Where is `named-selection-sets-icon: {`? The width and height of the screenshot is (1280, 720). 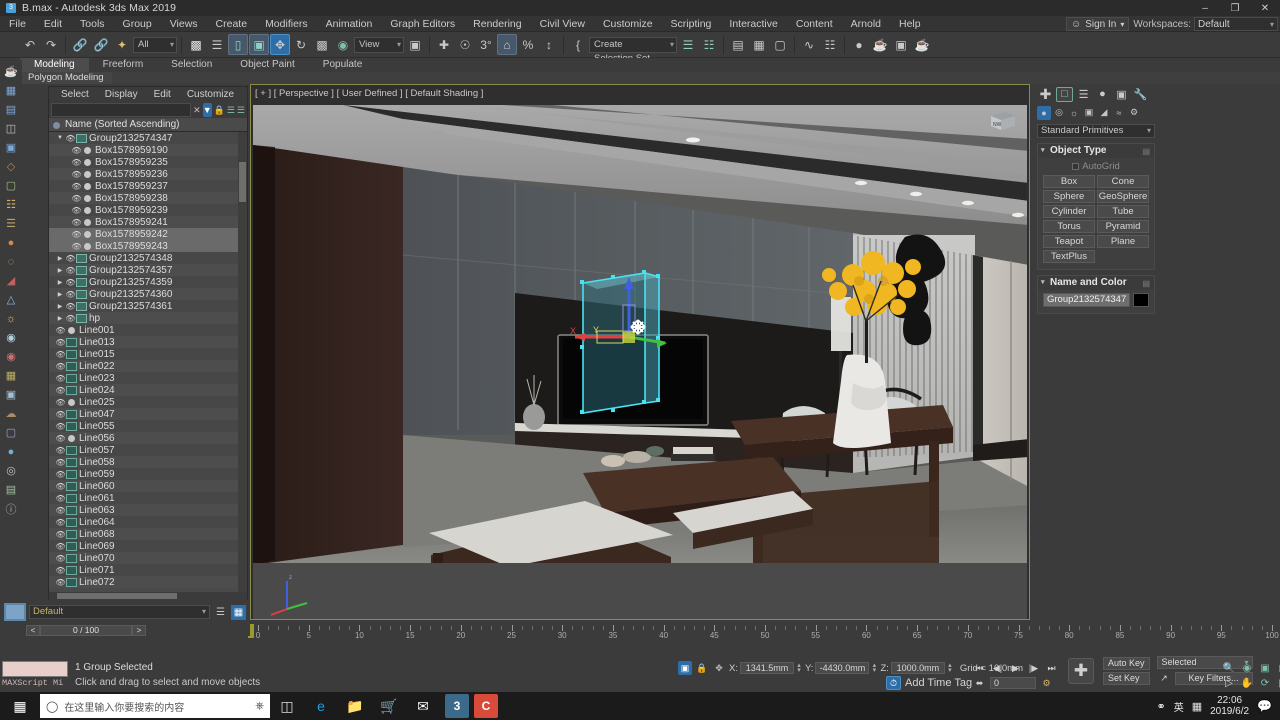
named-selection-sets-icon: { is located at coordinates (578, 44).